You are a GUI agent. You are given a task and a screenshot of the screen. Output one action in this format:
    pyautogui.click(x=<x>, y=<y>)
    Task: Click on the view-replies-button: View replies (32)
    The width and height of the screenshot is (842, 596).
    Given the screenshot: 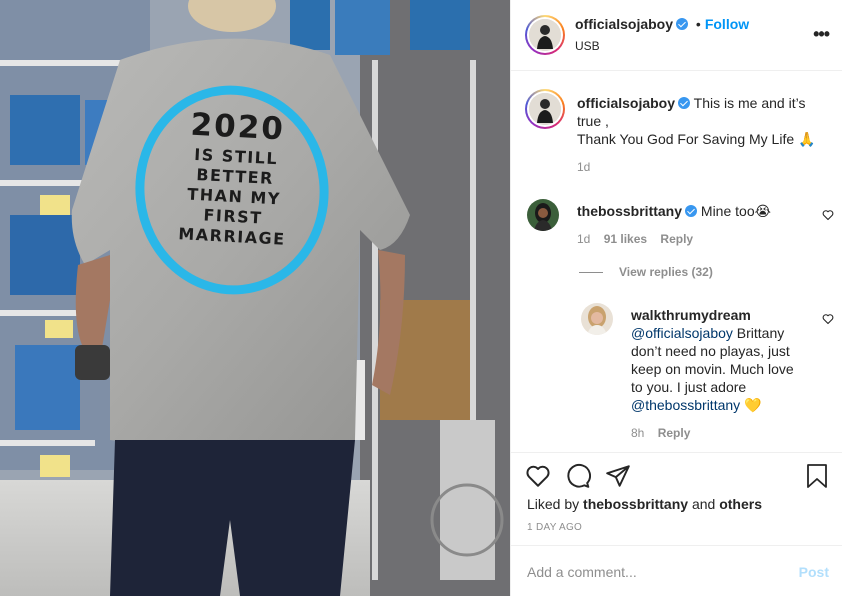 What is the action you would take?
    pyautogui.click(x=646, y=272)
    